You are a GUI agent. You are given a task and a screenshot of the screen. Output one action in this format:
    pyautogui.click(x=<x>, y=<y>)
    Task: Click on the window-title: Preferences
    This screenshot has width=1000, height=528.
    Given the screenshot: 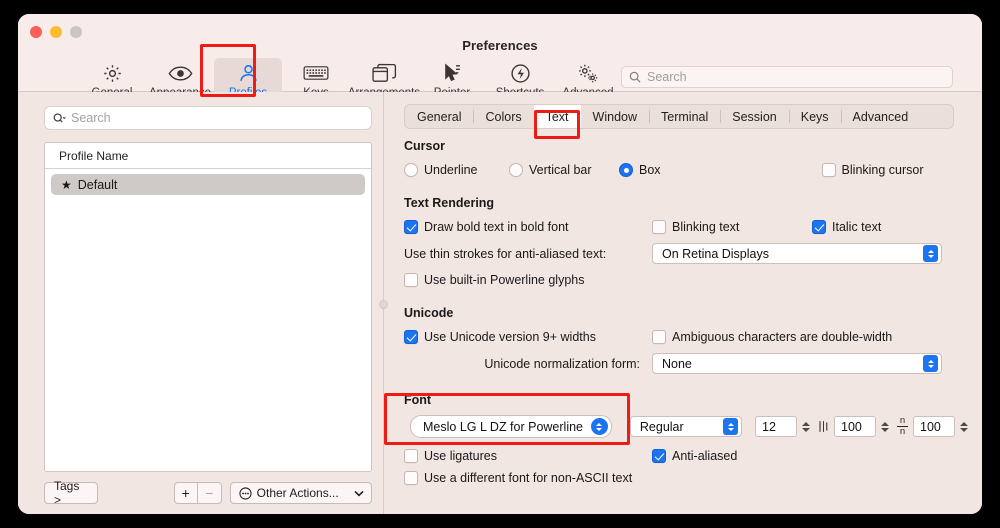 What is the action you would take?
    pyautogui.click(x=500, y=45)
    